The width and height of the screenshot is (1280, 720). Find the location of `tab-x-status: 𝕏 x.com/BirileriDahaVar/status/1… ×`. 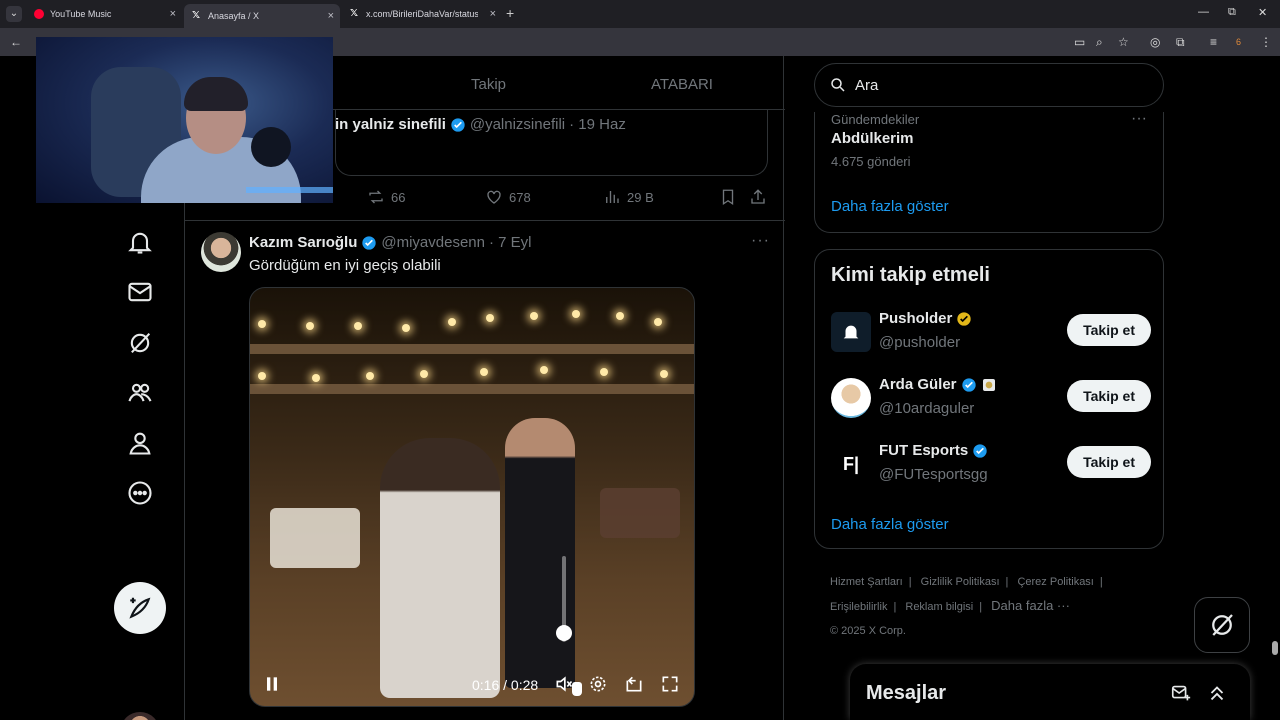

tab-x-status: 𝕏 x.com/BirileriDahaVar/status/1… × is located at coordinates (422, 14).